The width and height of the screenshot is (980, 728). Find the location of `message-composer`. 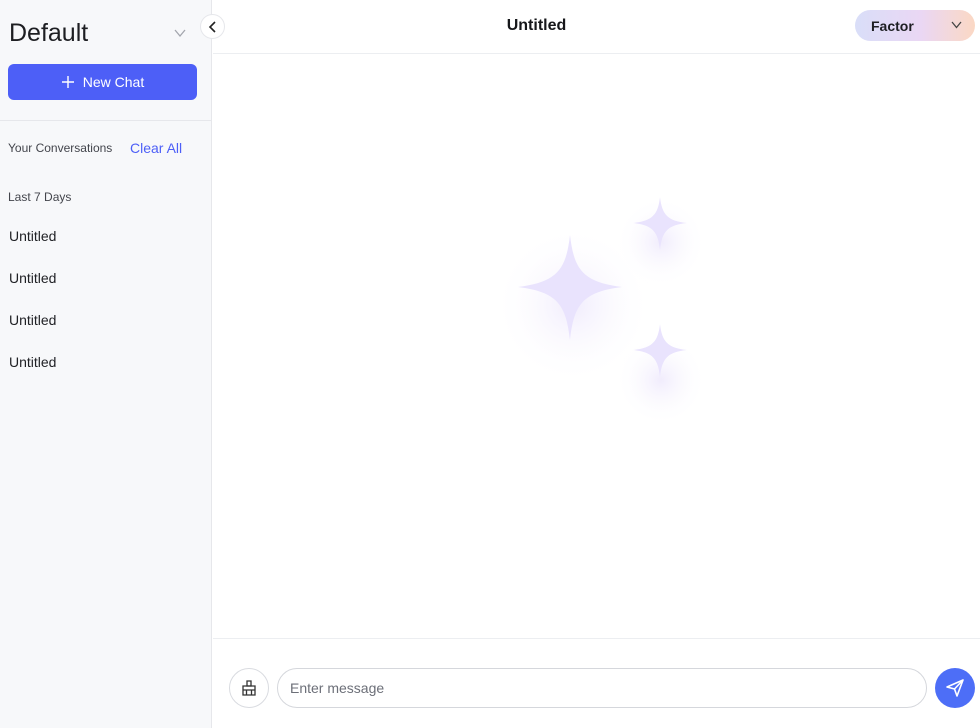

message-composer is located at coordinates (596, 683).